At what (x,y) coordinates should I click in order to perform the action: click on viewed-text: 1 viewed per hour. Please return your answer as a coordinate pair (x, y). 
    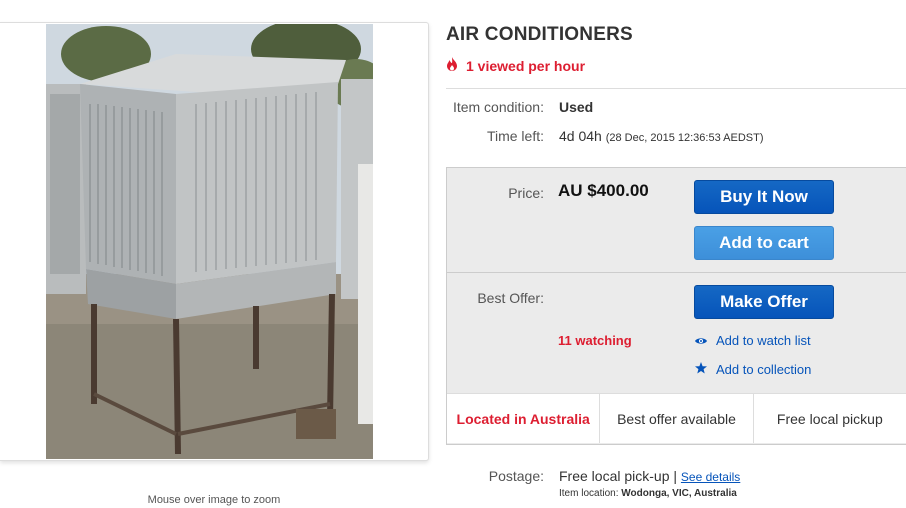
    Looking at the image, I should click on (526, 65).